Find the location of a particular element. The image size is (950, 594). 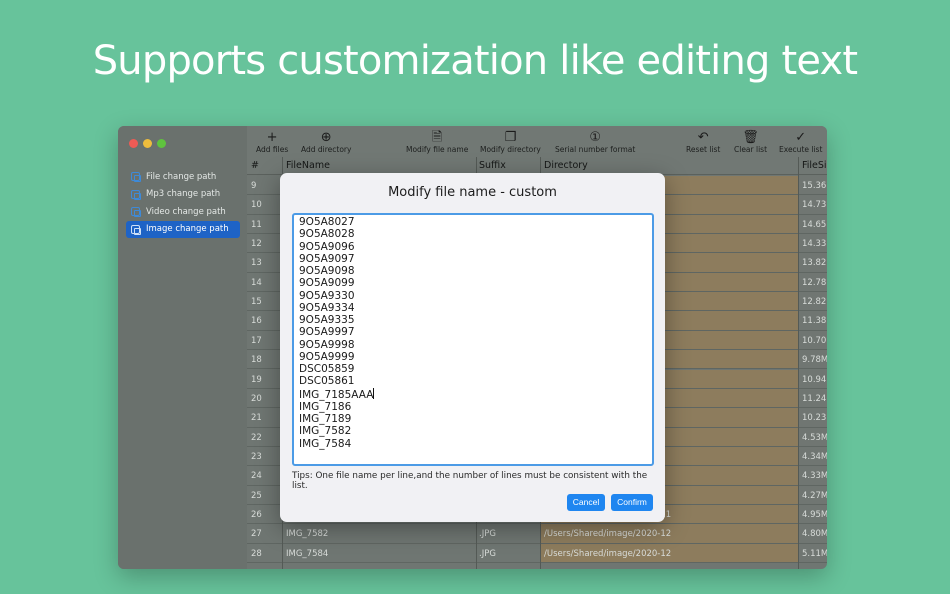

row-number: 28 is located at coordinates (256, 553).